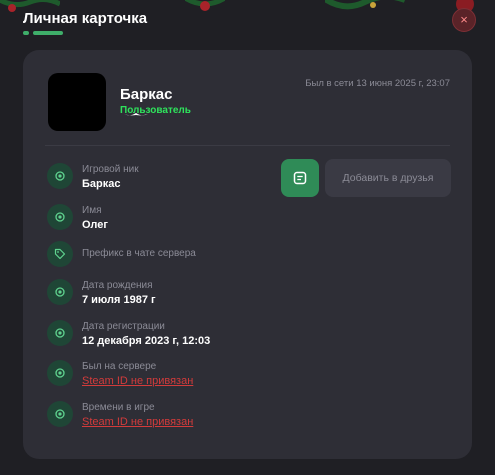 The height and width of the screenshot is (475, 495). What do you see at coordinates (464, 20) in the screenshot?
I see `close-button: ×` at bounding box center [464, 20].